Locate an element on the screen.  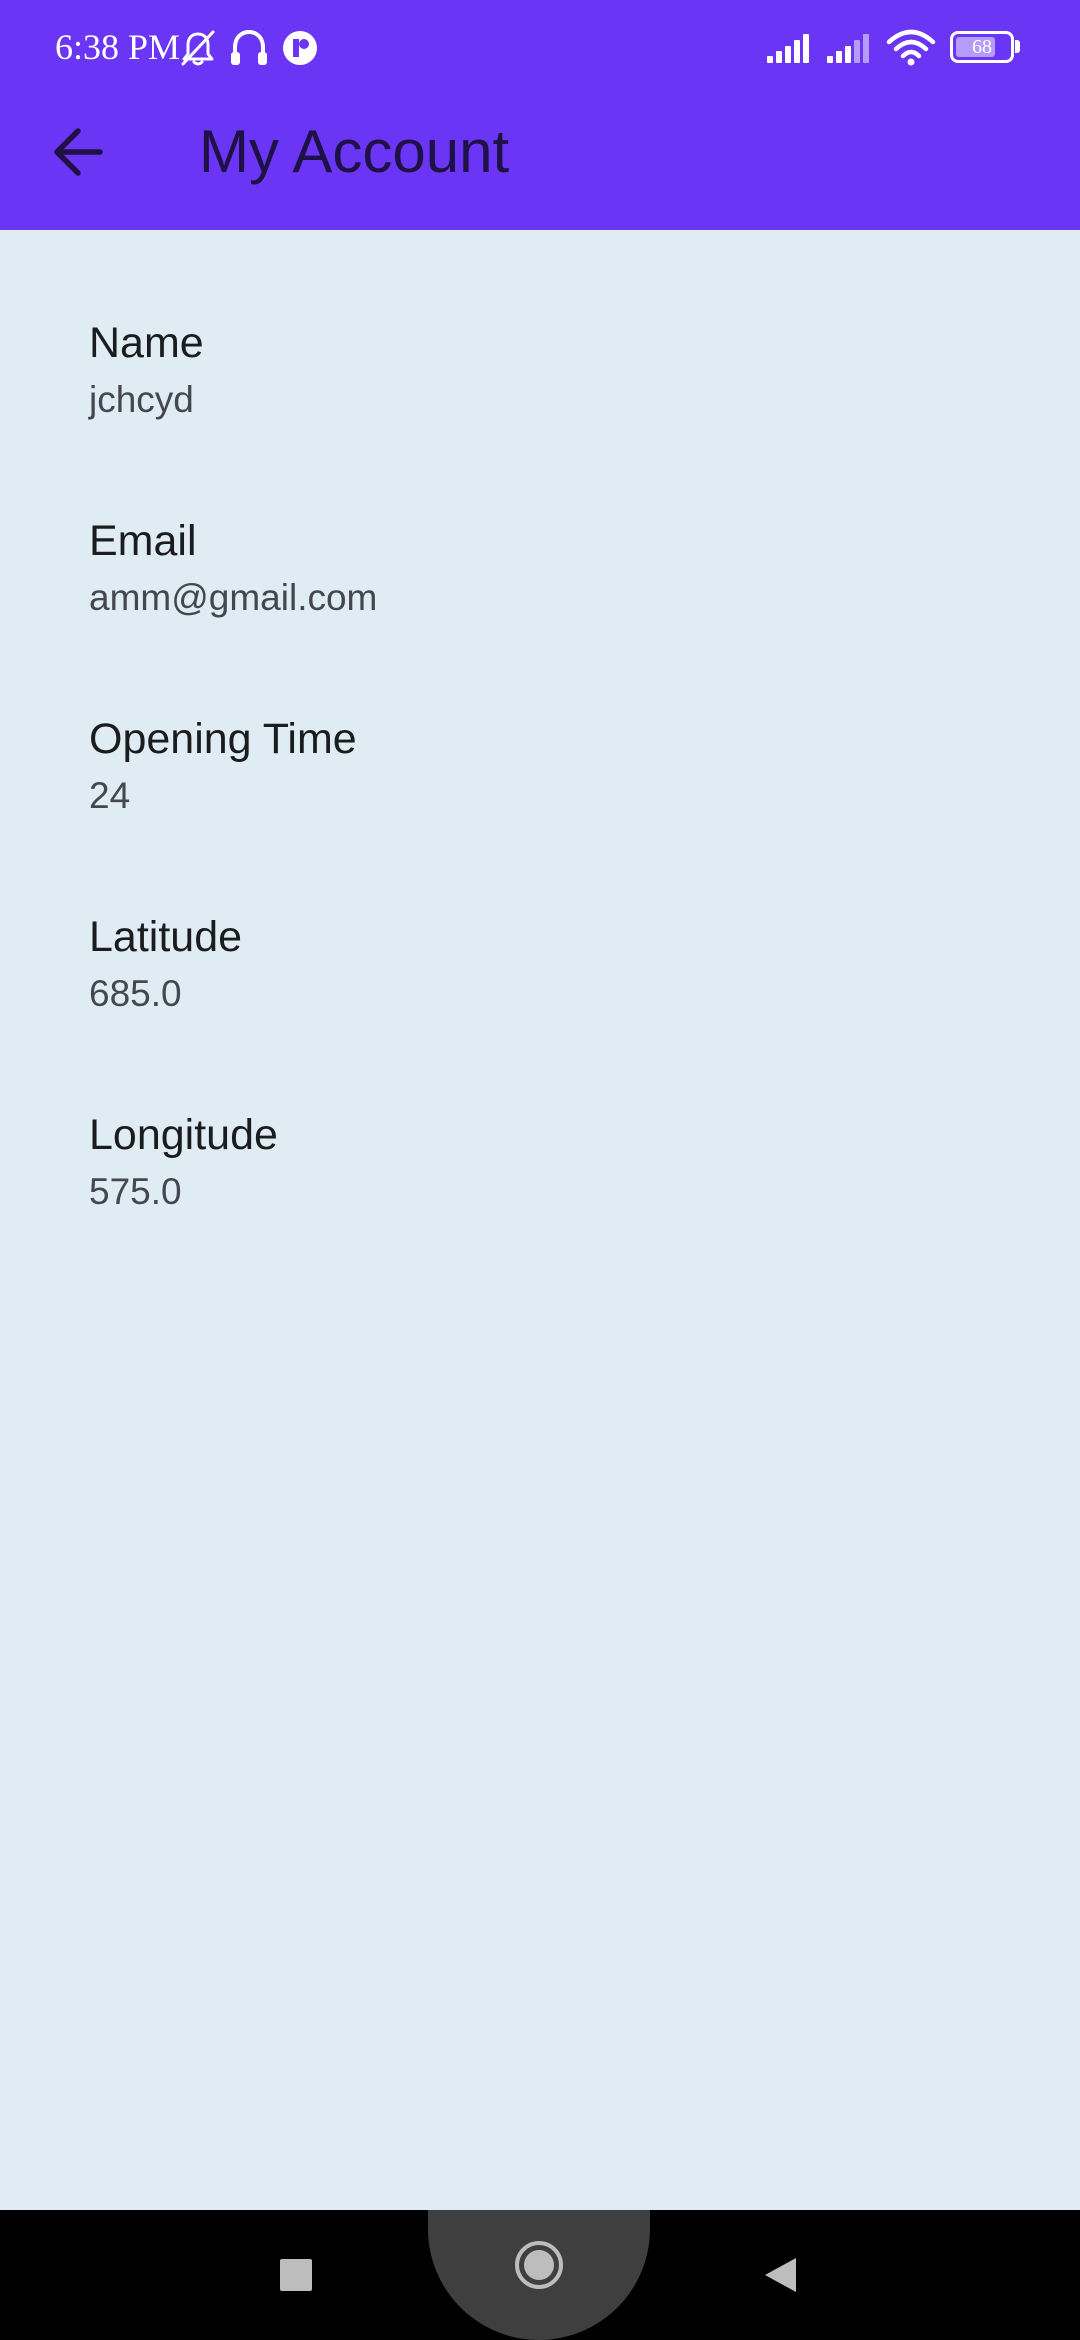
latitude-field: Latitude 685.0 is located at coordinates (539, 963).